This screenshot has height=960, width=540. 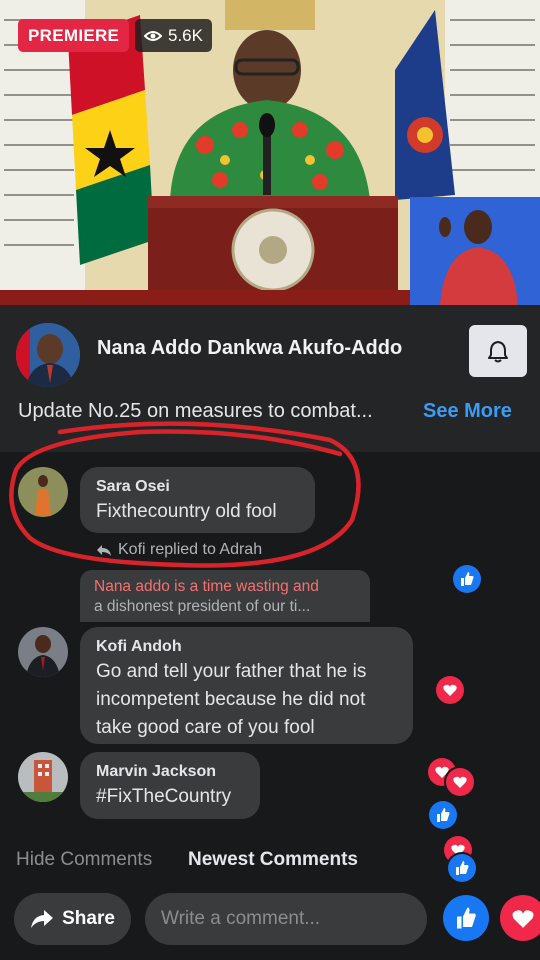 I want to click on comment-text: Fixthecountry old fool, so click(x=186, y=511).